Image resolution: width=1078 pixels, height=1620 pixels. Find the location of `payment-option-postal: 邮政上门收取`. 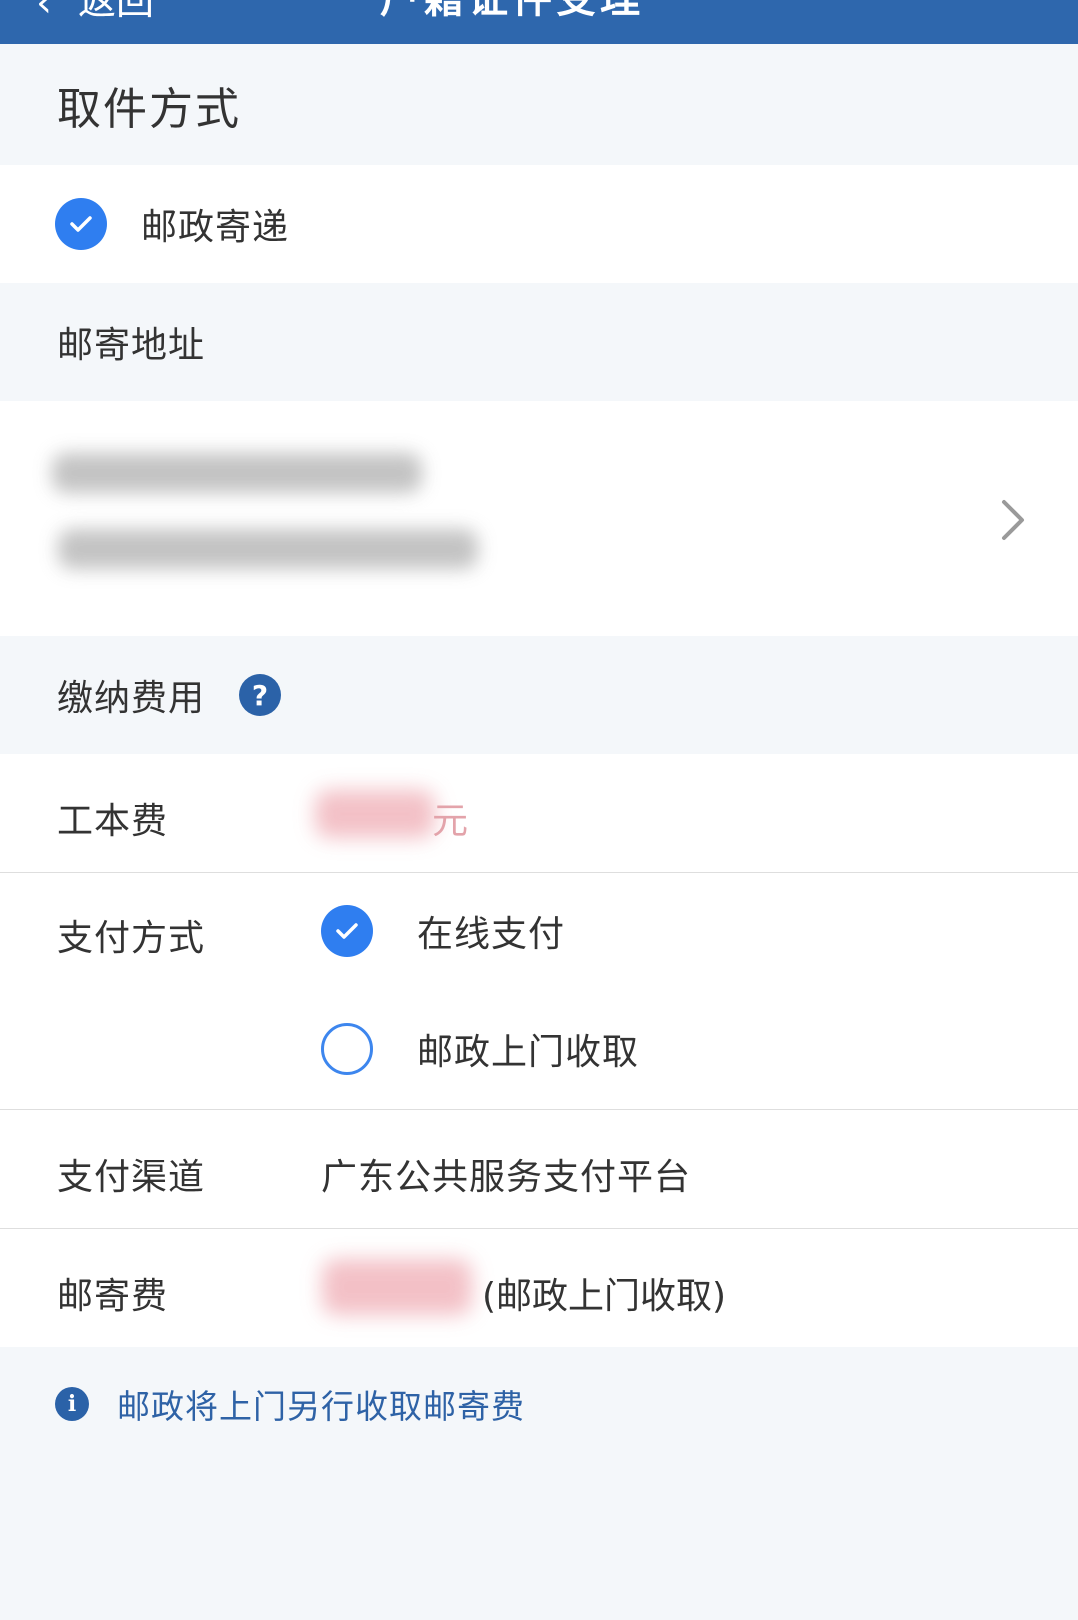

payment-option-postal: 邮政上门收取 is located at coordinates (480, 1049).